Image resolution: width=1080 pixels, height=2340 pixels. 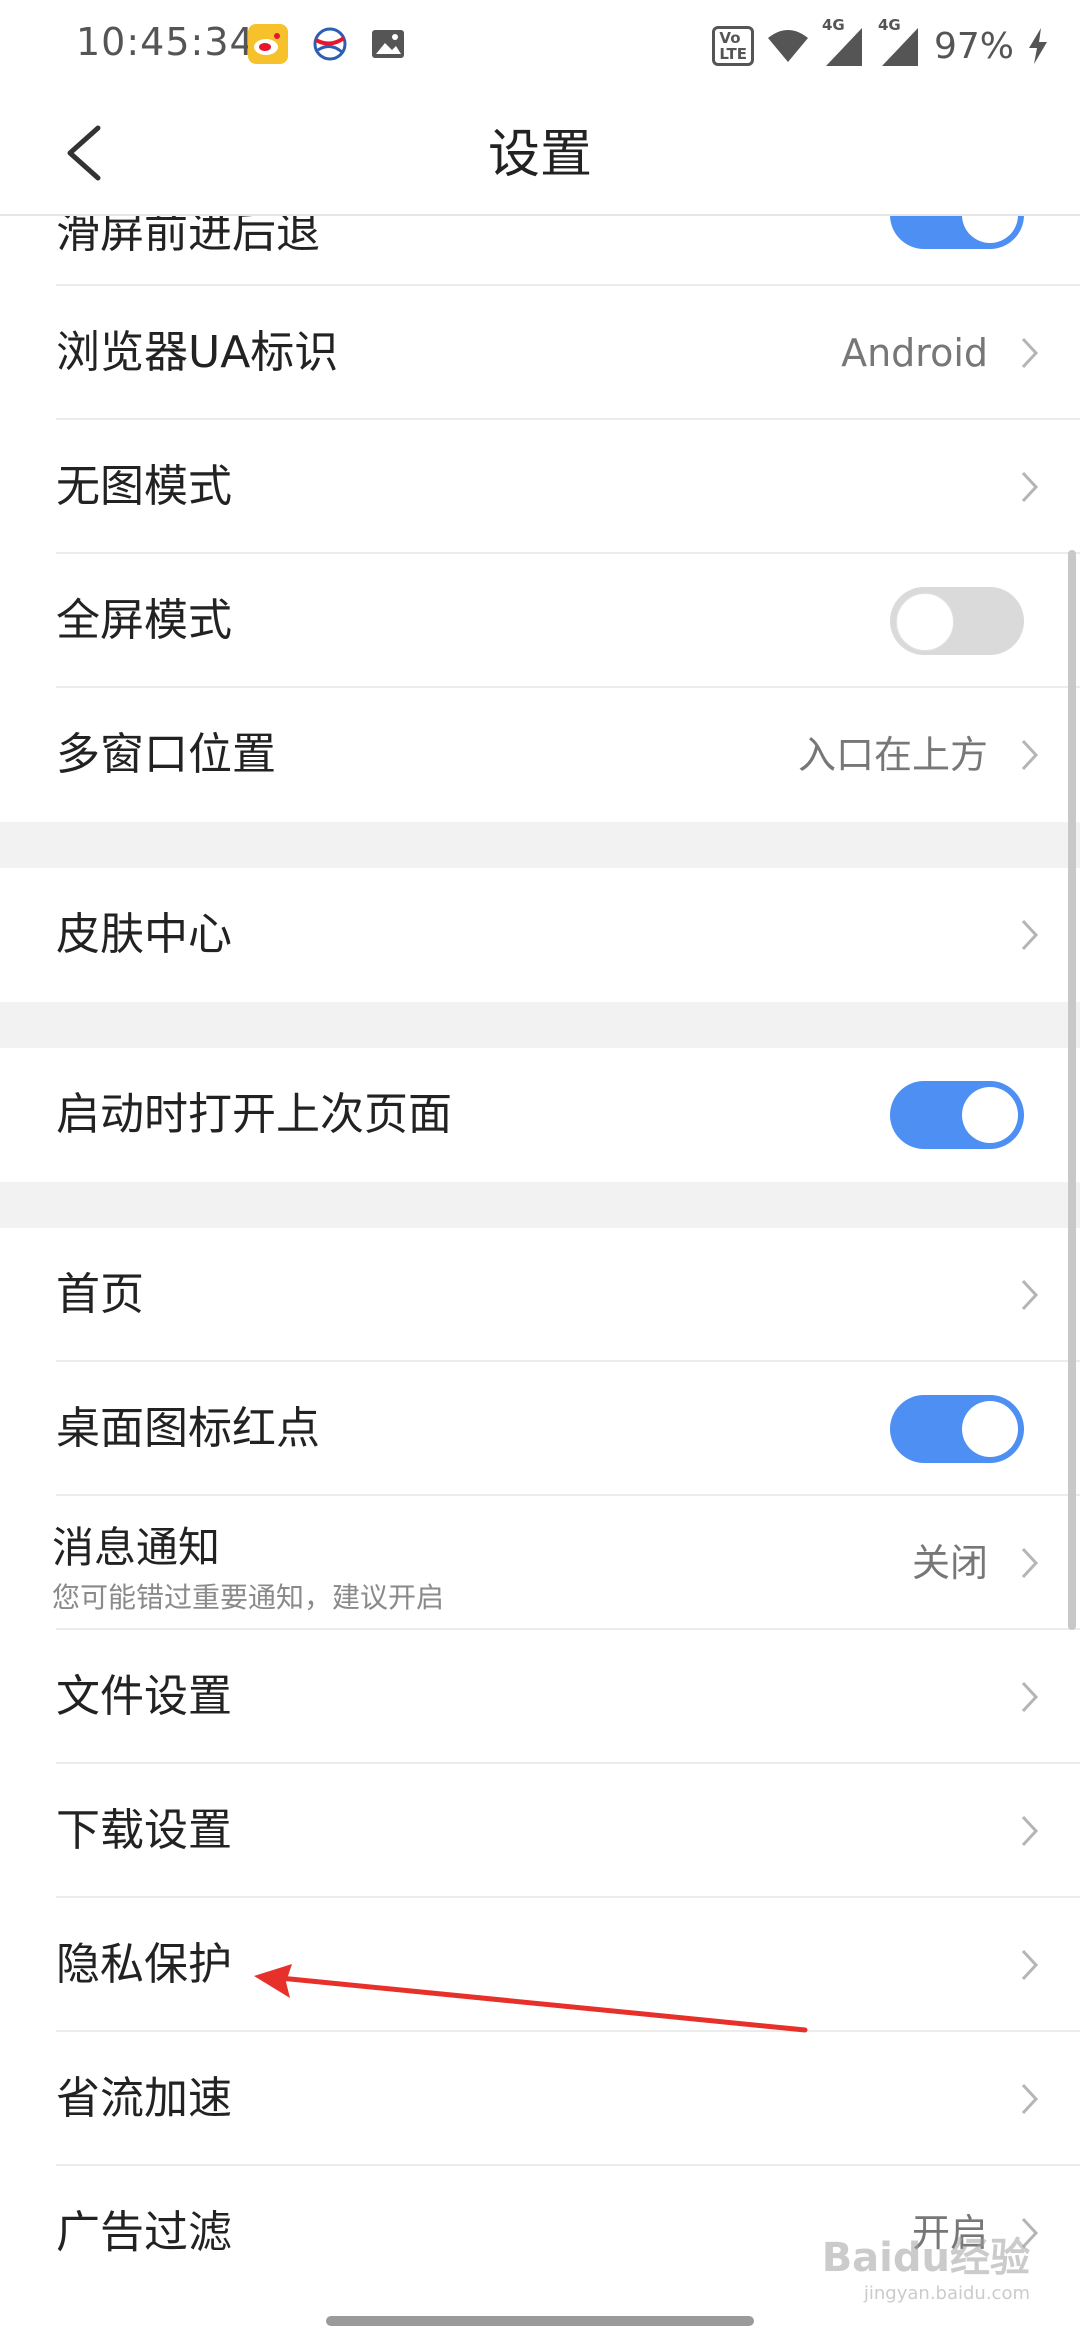 I want to click on desktop-badge-toggle, so click(x=957, y=1429).